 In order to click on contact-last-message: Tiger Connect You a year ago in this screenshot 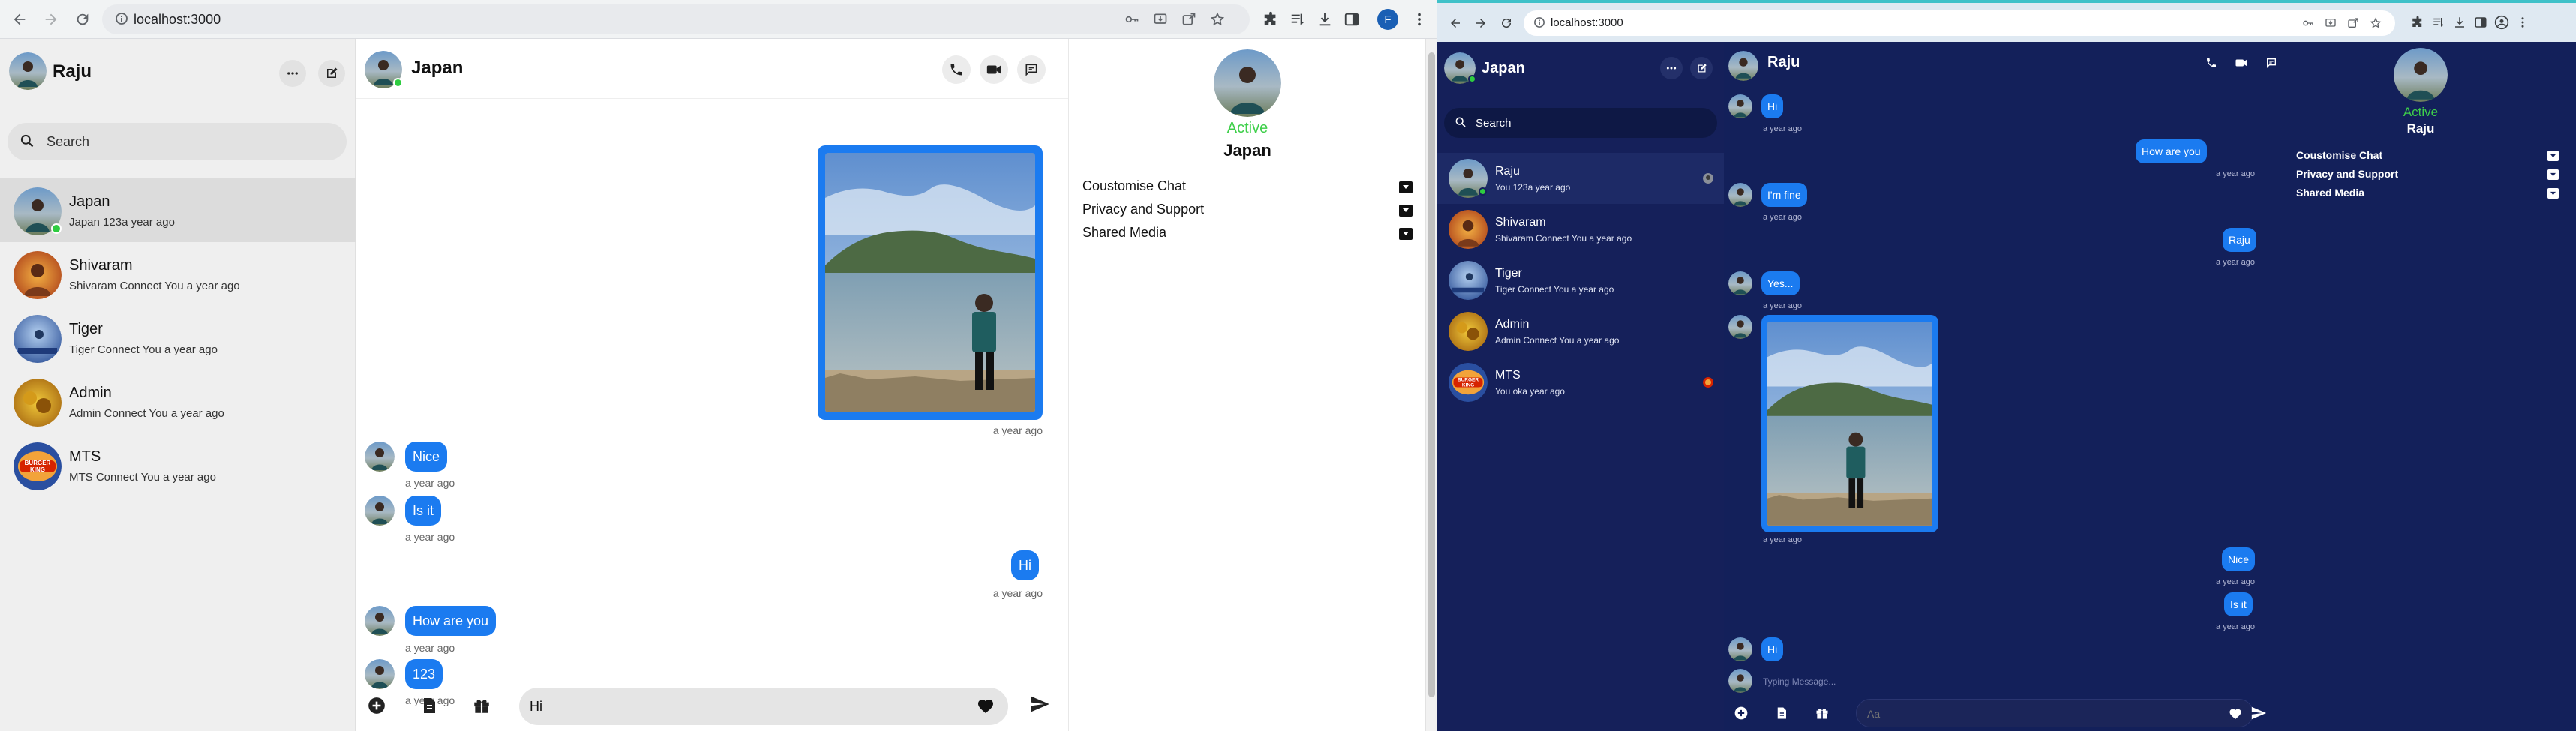, I will do `click(1554, 289)`.